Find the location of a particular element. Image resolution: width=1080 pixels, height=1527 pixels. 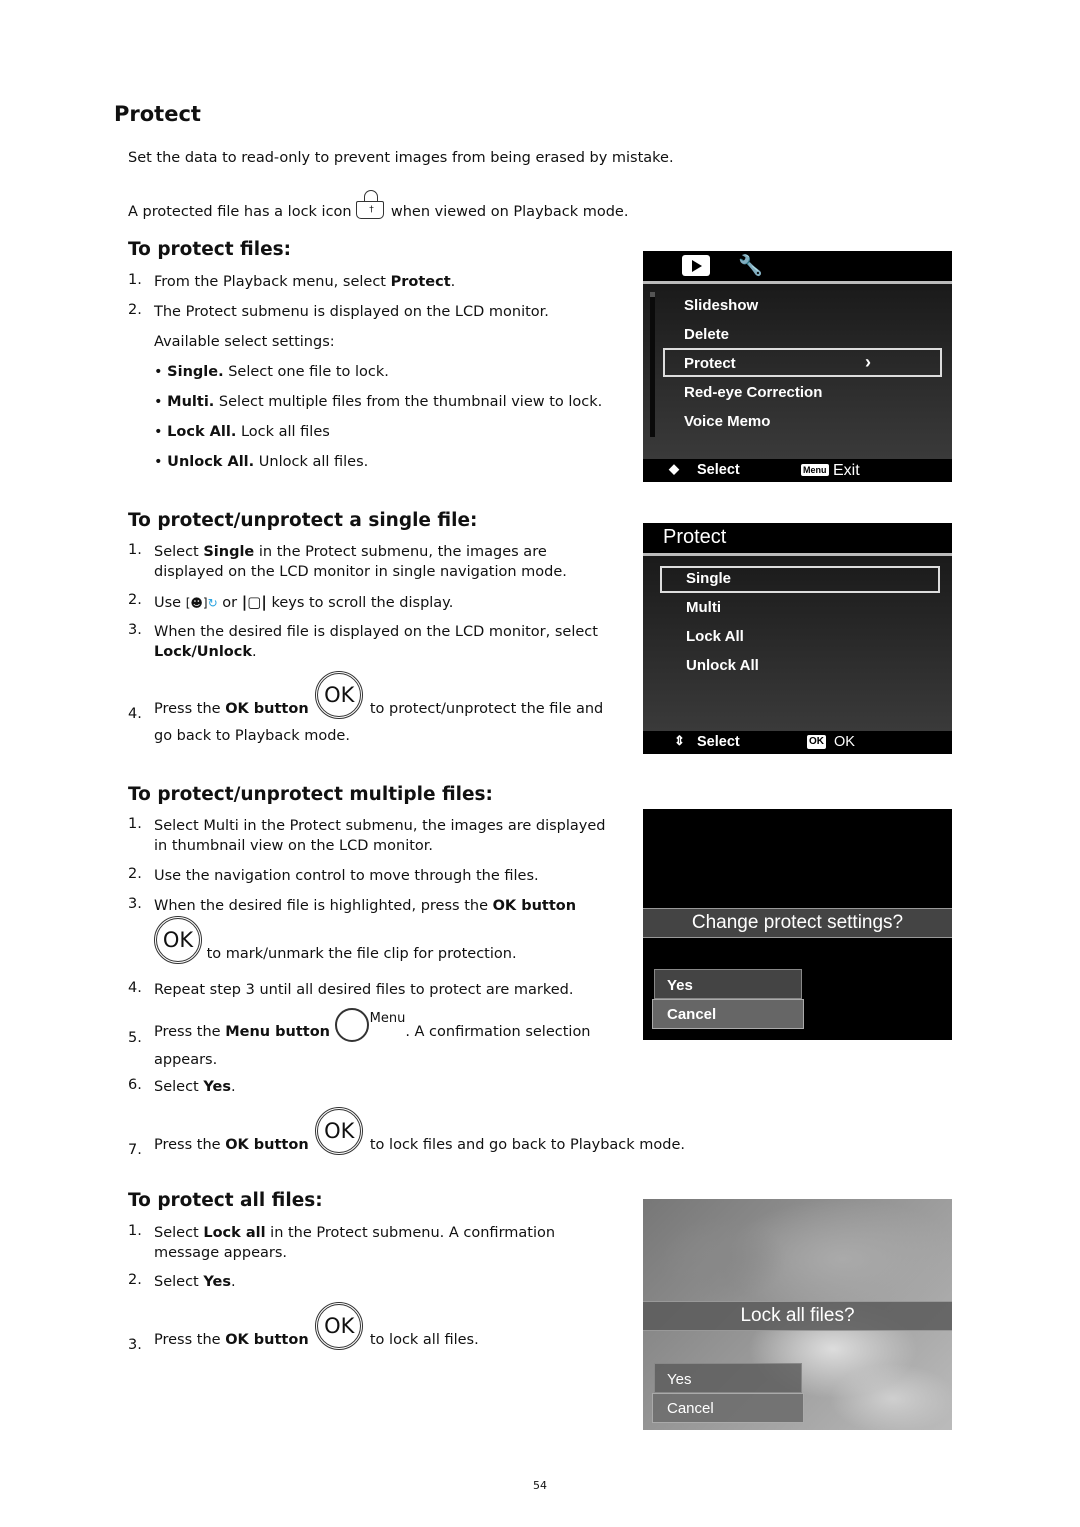

menu-item-slideshow: Slideshow is located at coordinates (721, 305).